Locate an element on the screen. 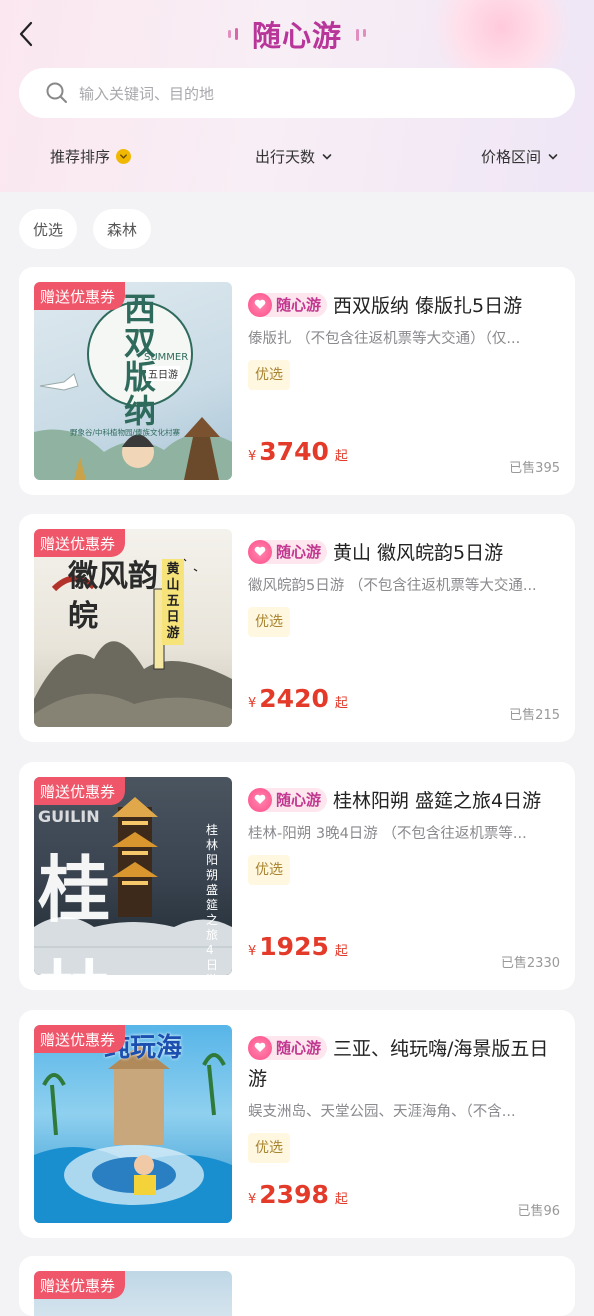  filter-bar: 推荐排序 出行天数 价格区间 is located at coordinates (297, 158).